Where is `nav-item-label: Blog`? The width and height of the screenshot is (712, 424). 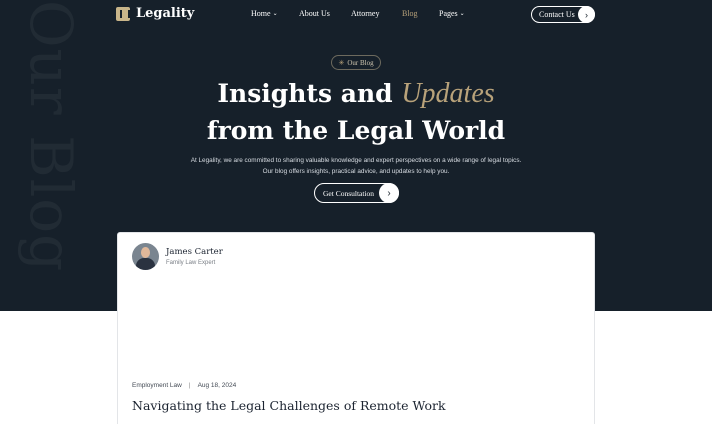
nav-item-label: Blog is located at coordinates (410, 13).